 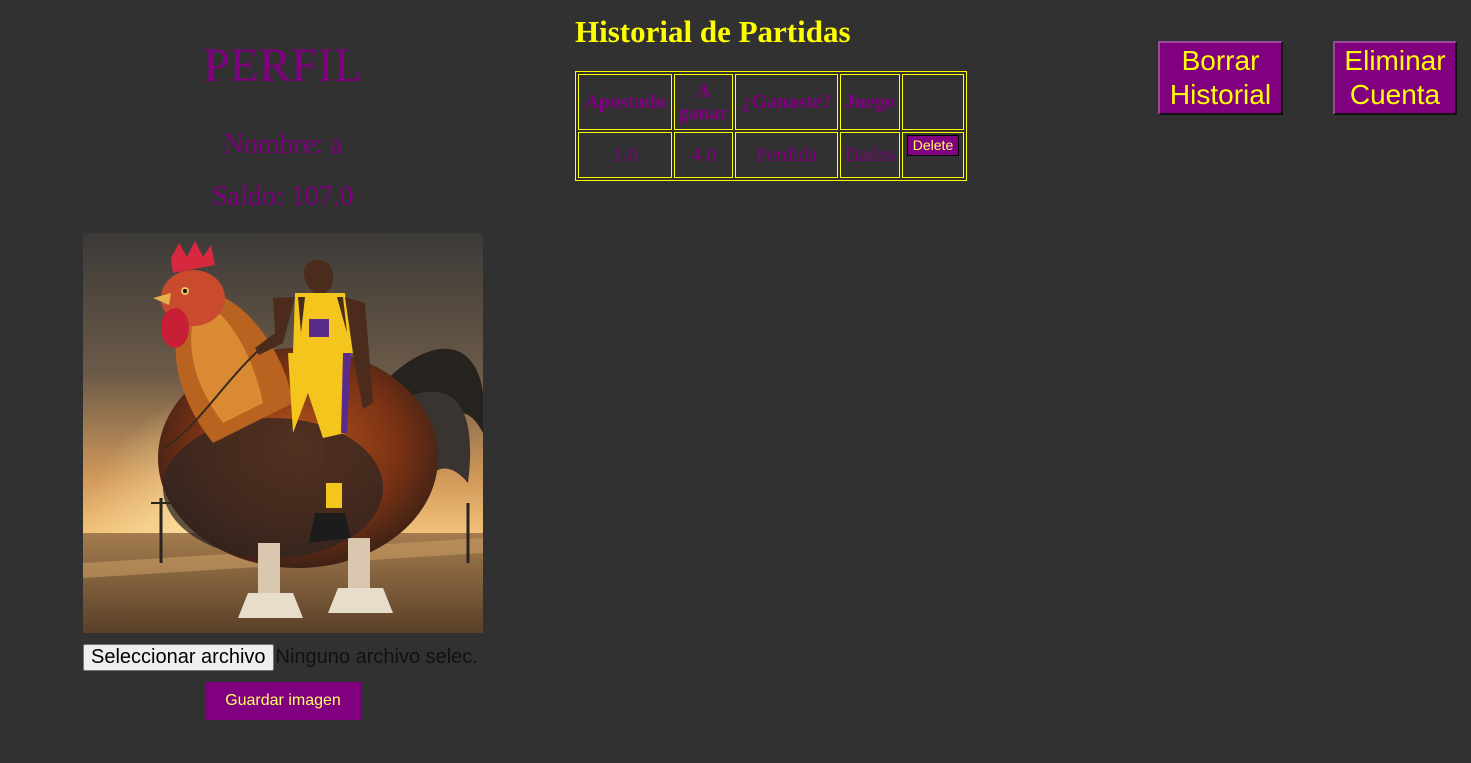 What do you see at coordinates (1395, 94) in the screenshot?
I see `delete-account-label-line2: Cuenta` at bounding box center [1395, 94].